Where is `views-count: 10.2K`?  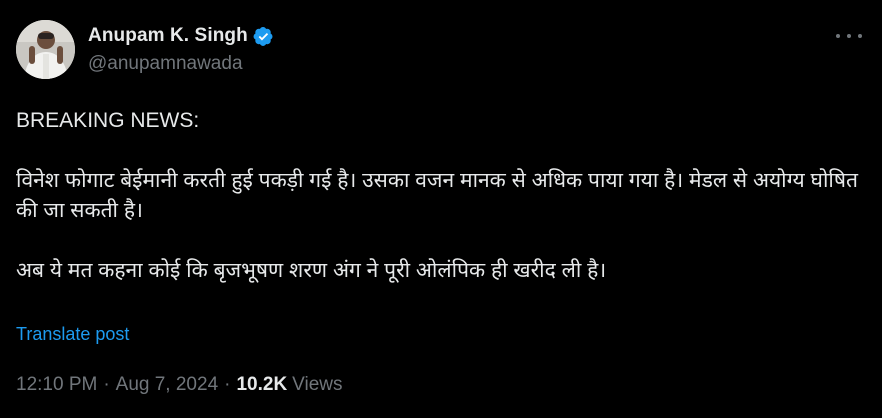 views-count: 10.2K is located at coordinates (261, 385).